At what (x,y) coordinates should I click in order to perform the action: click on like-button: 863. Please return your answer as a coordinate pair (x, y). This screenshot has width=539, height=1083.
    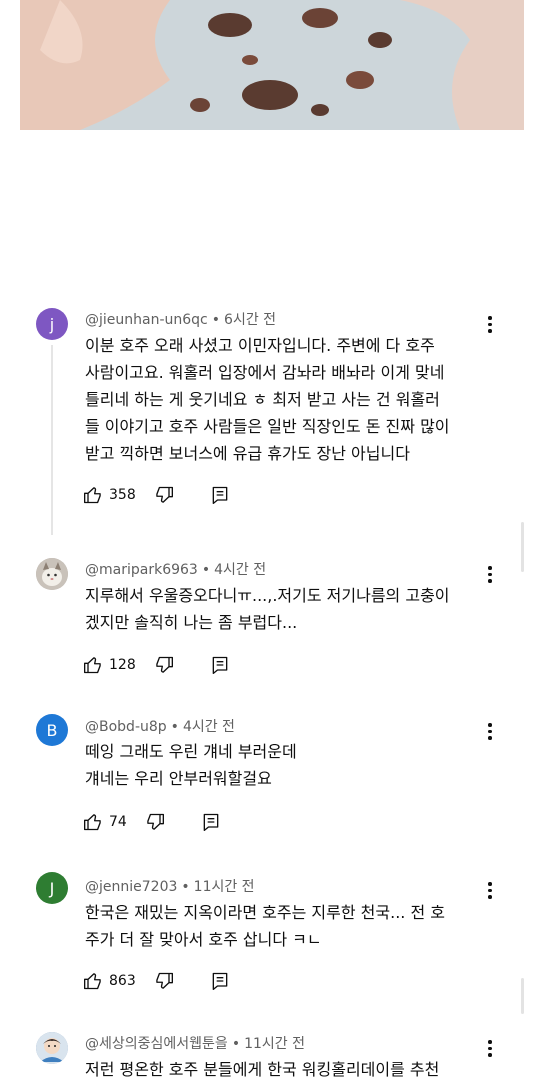
    Looking at the image, I should click on (118, 981).